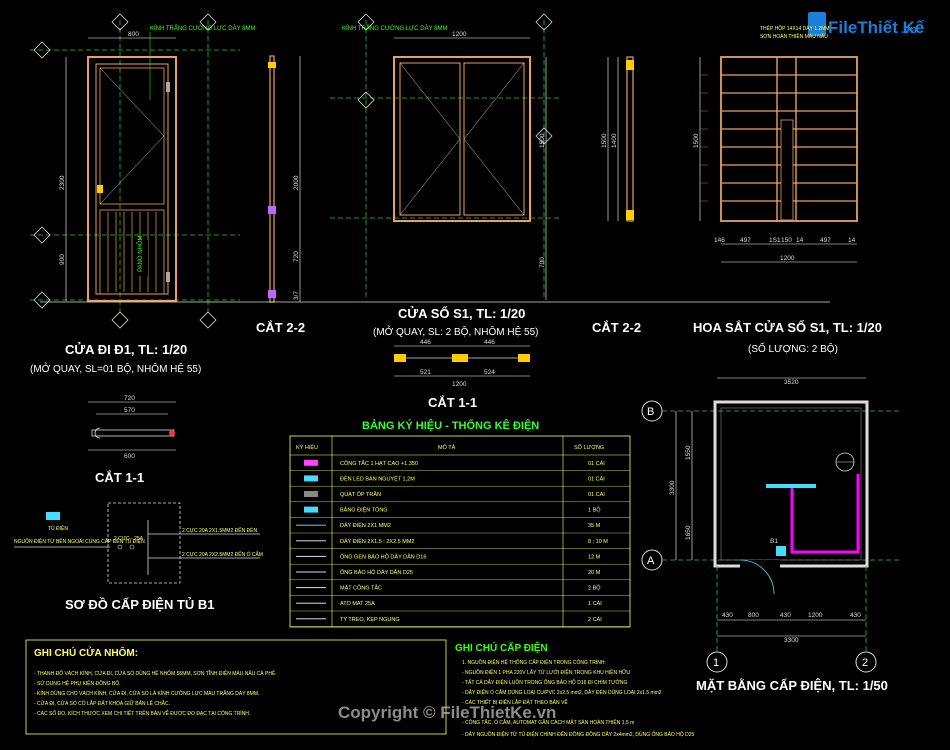 The width and height of the screenshot is (950, 750). What do you see at coordinates (501, 647) in the screenshot?
I see `notes-elec-title: GHI CHÚ CẤP ĐIỆN` at bounding box center [501, 647].